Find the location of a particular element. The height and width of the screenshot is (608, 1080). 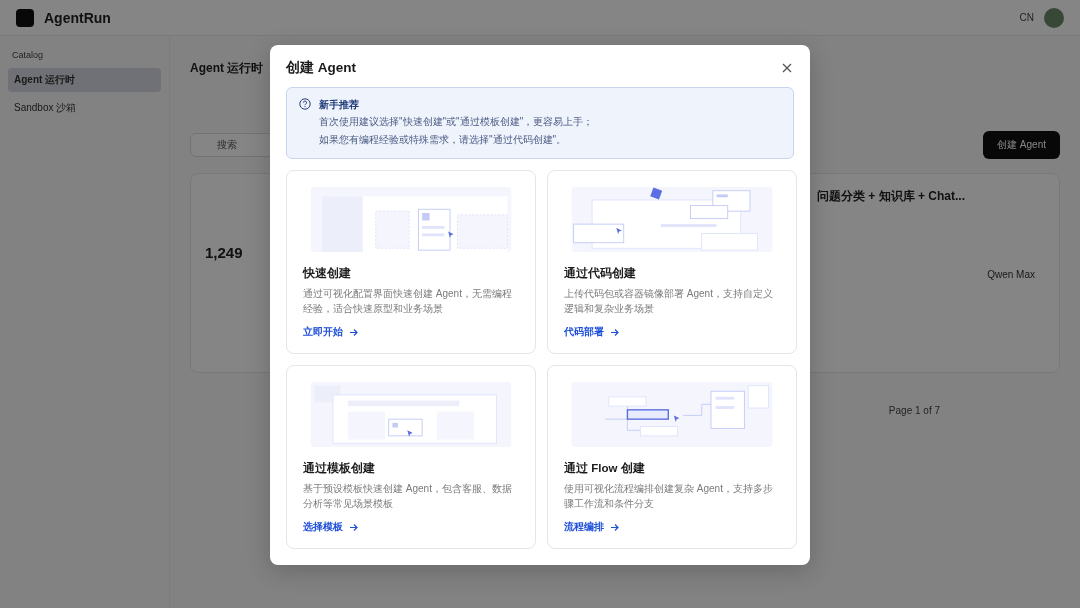

option-title: 快速创建 is located at coordinates (327, 273).